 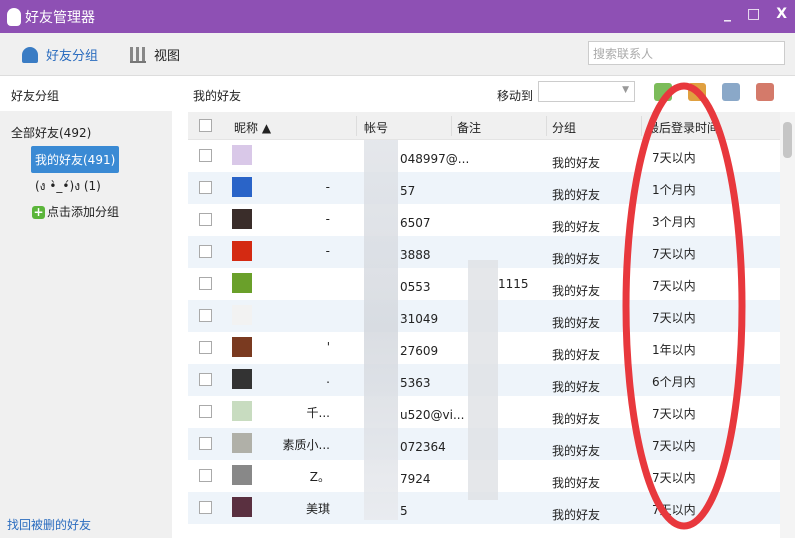 I want to click on redaction-blur, so click(x=381, y=330).